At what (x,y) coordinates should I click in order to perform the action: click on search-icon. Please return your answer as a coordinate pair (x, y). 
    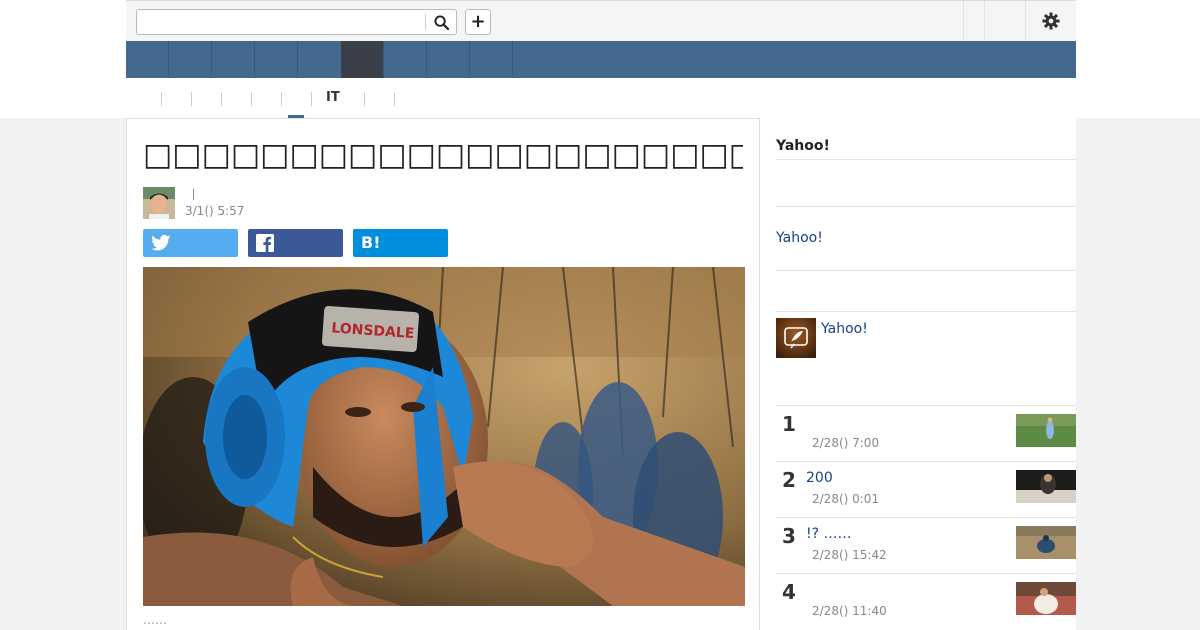
    Looking at the image, I should click on (441, 22).